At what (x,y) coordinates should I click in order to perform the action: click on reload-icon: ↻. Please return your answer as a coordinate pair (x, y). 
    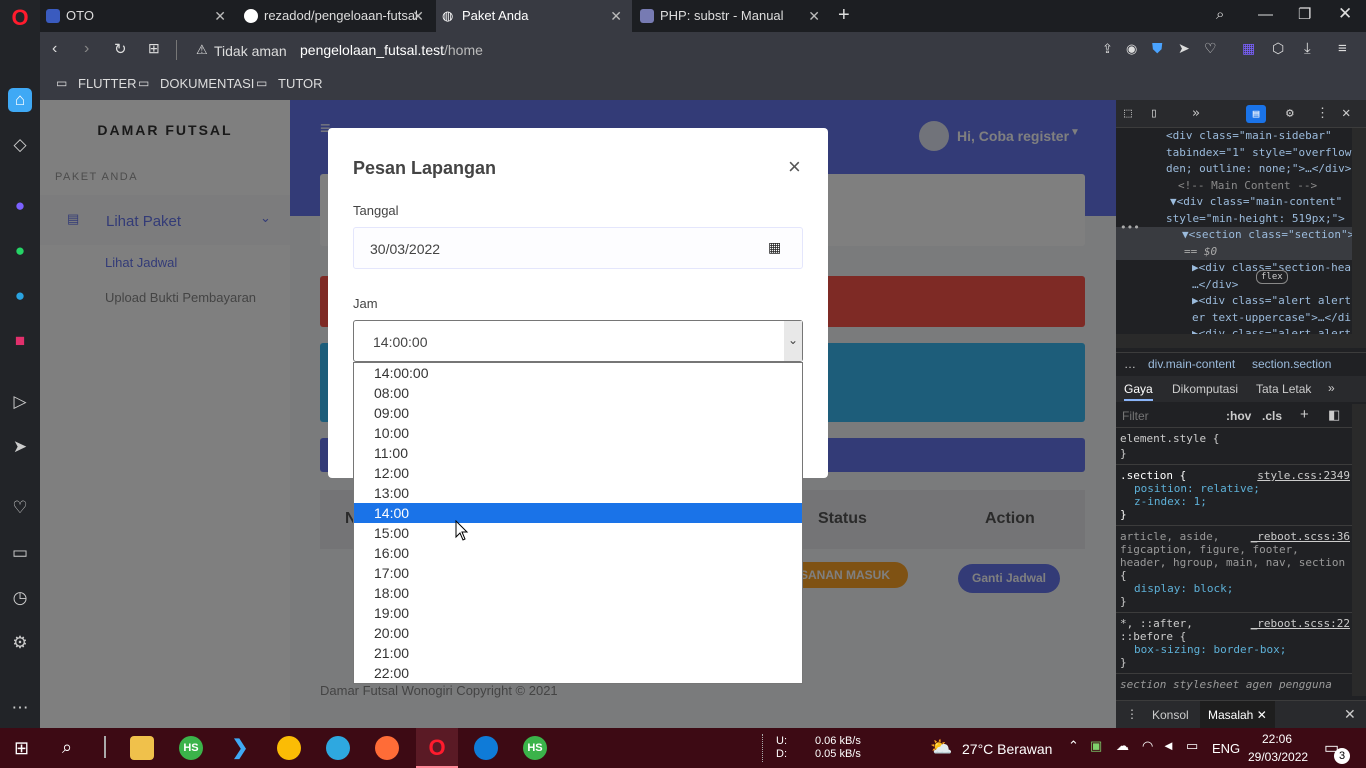
    Looking at the image, I should click on (120, 49).